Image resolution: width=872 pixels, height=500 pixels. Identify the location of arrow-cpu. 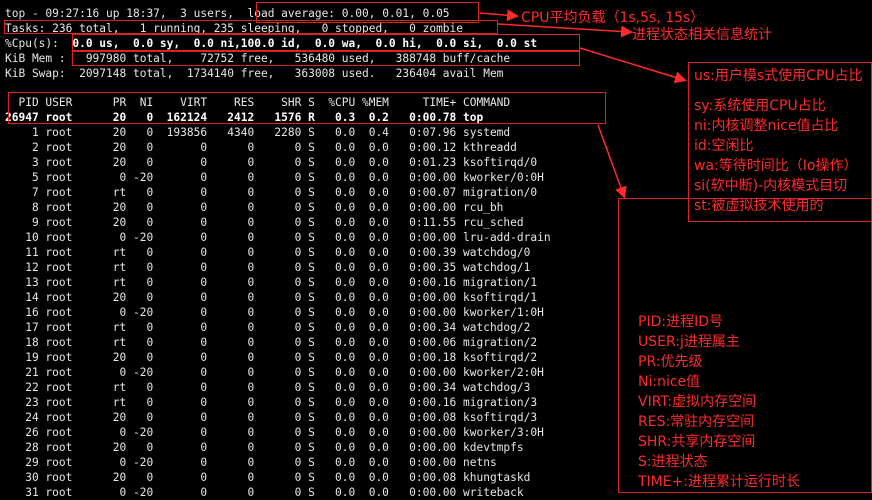
(633, 65).